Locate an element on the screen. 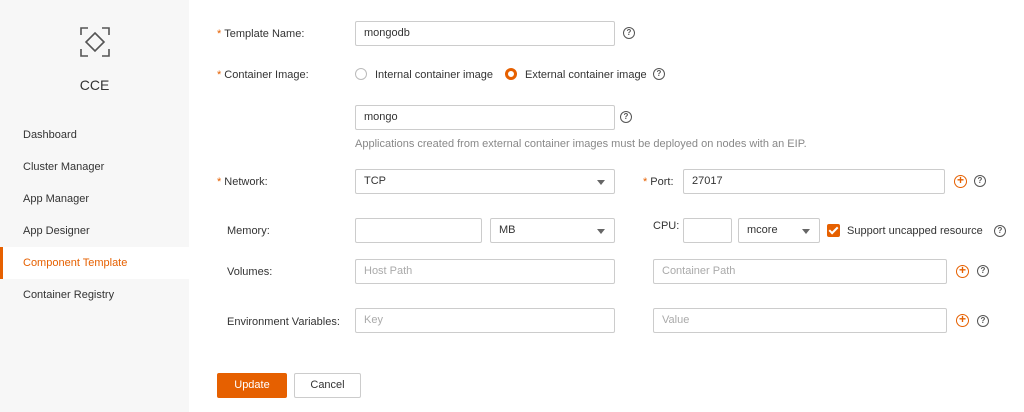 This screenshot has height=412, width=1024. cancel-button: Cancel is located at coordinates (327, 385).